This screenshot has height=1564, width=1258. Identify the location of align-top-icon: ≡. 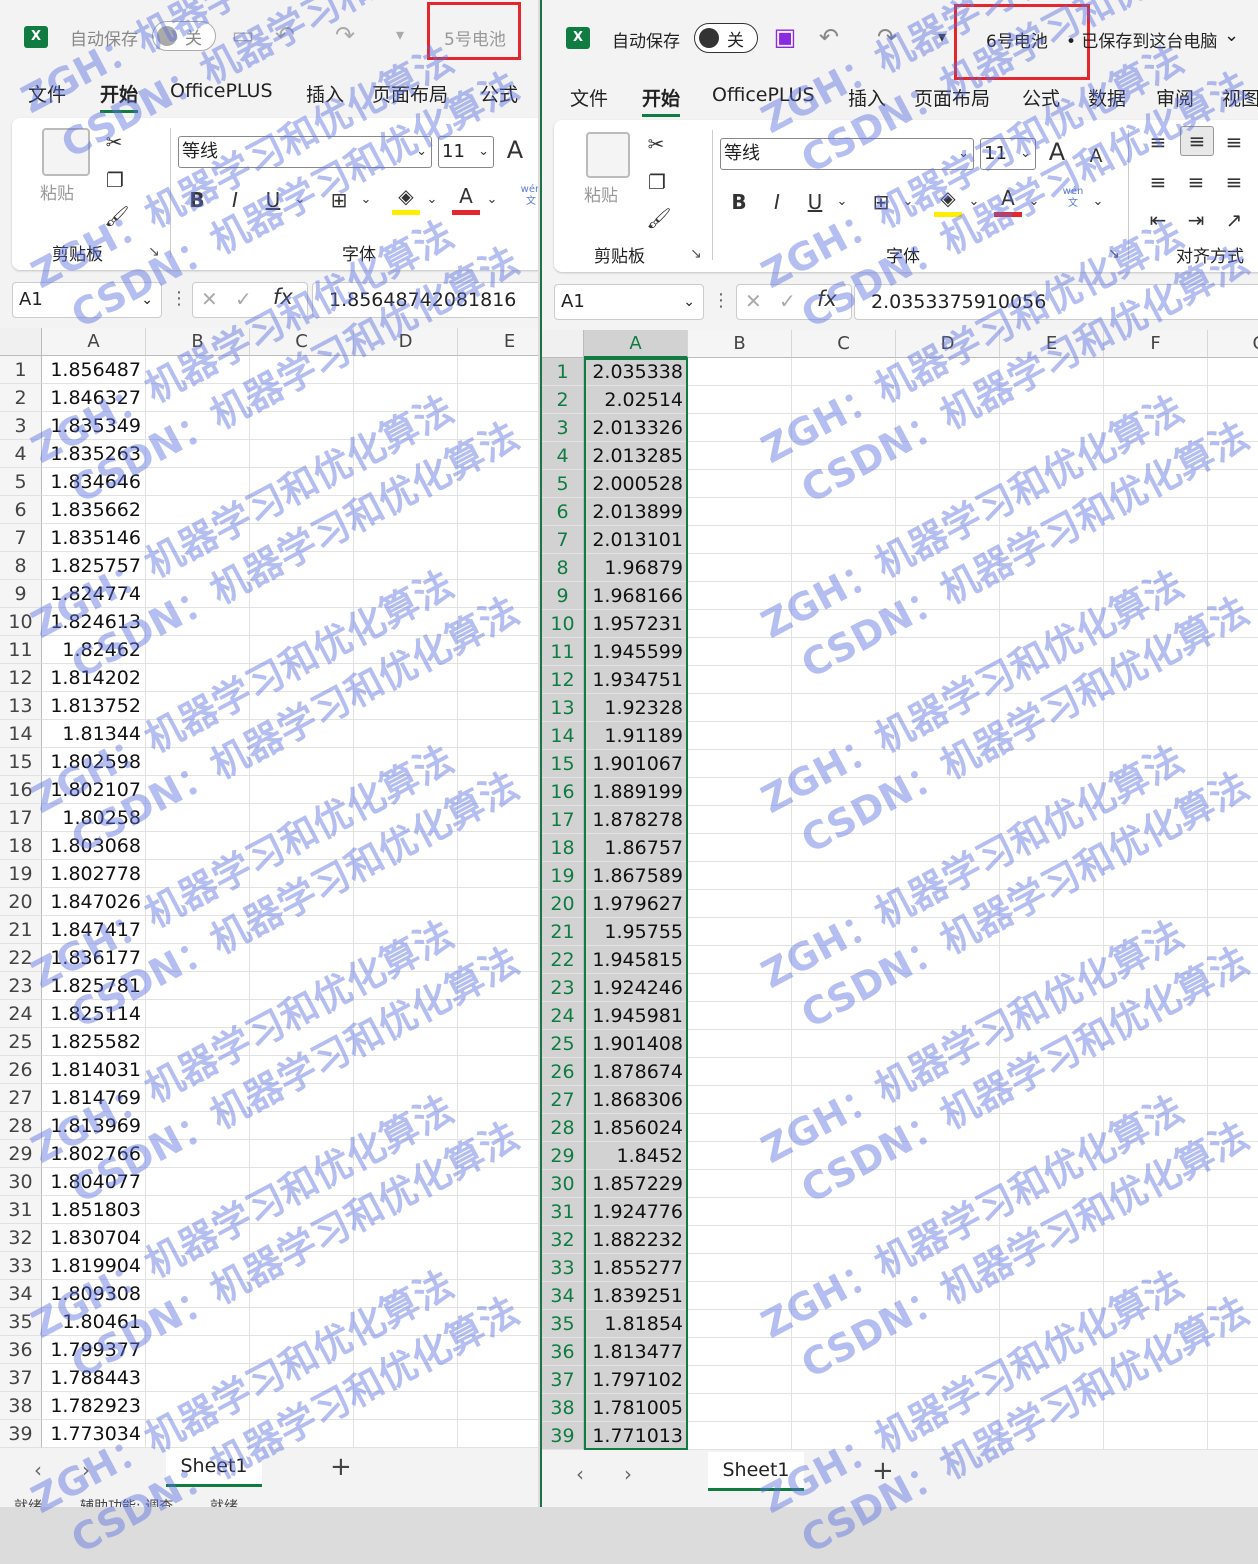
(1158, 142).